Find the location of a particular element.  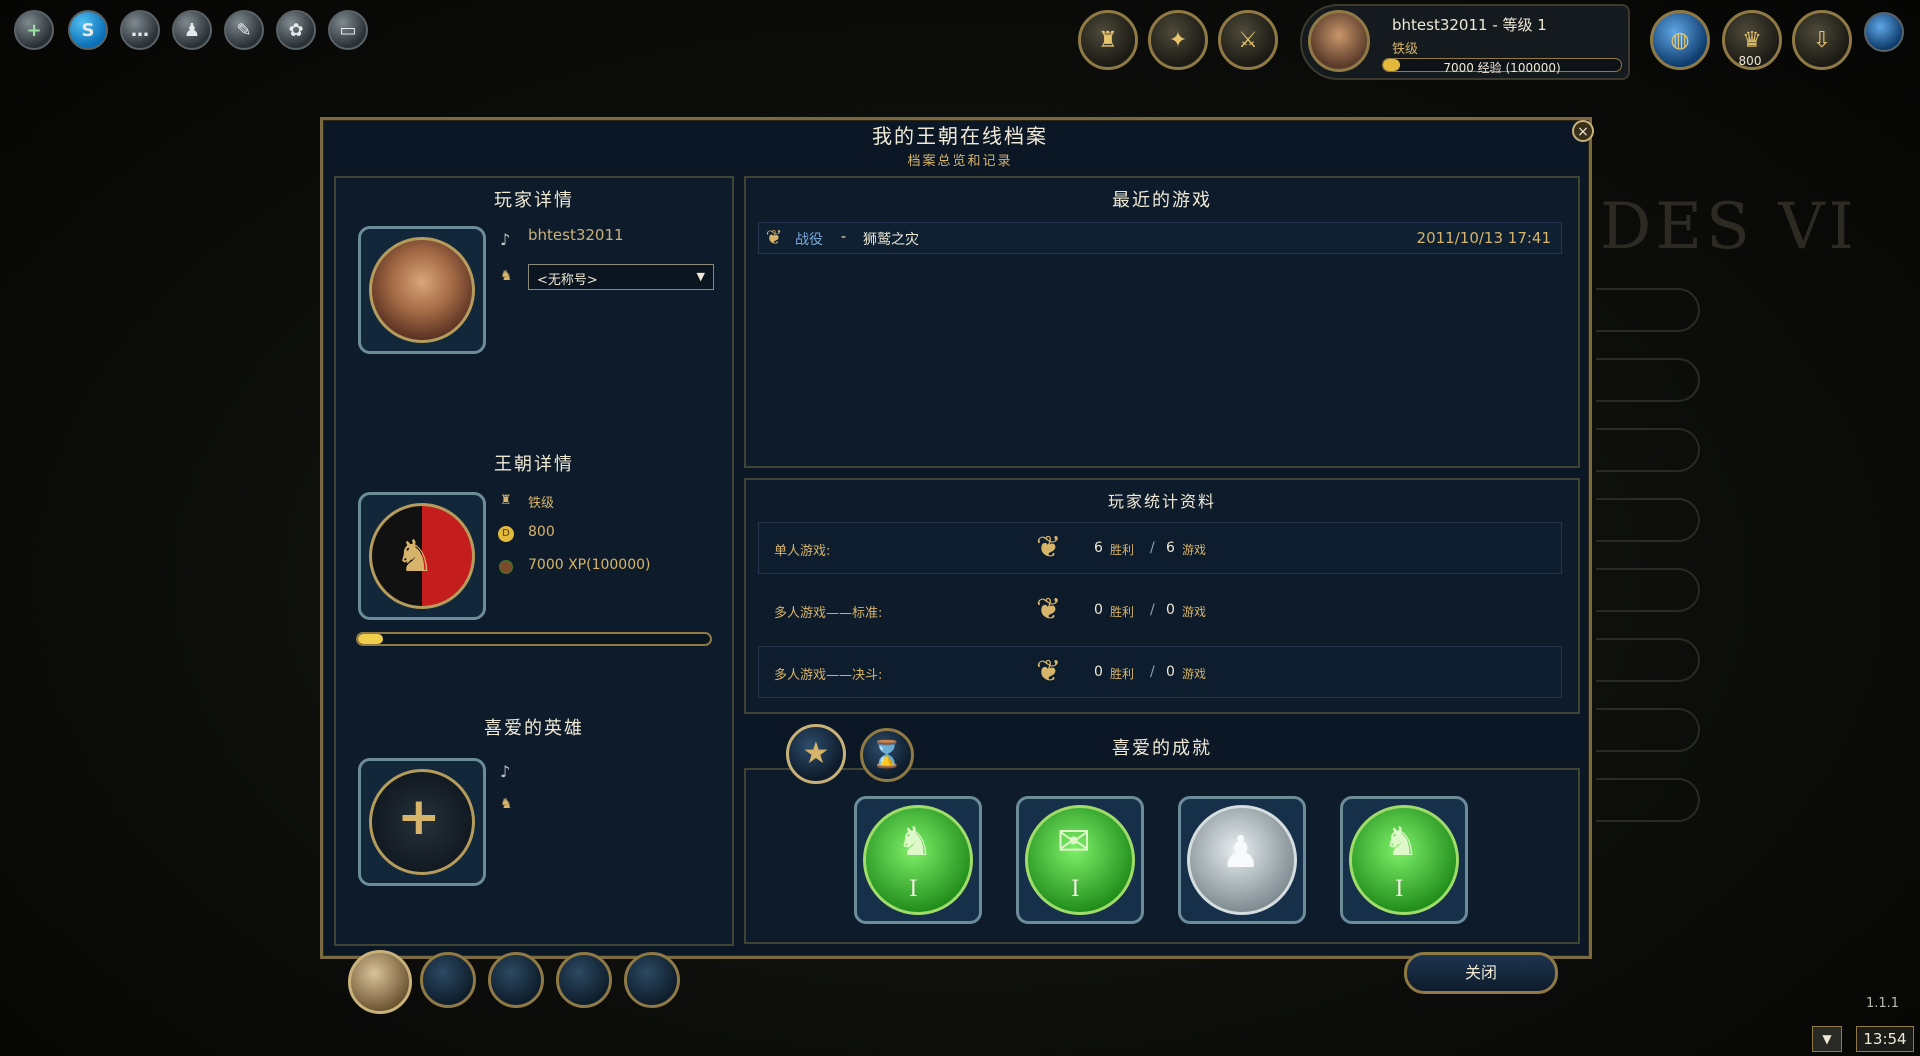

stat-games: 0 is located at coordinates (1170, 672).